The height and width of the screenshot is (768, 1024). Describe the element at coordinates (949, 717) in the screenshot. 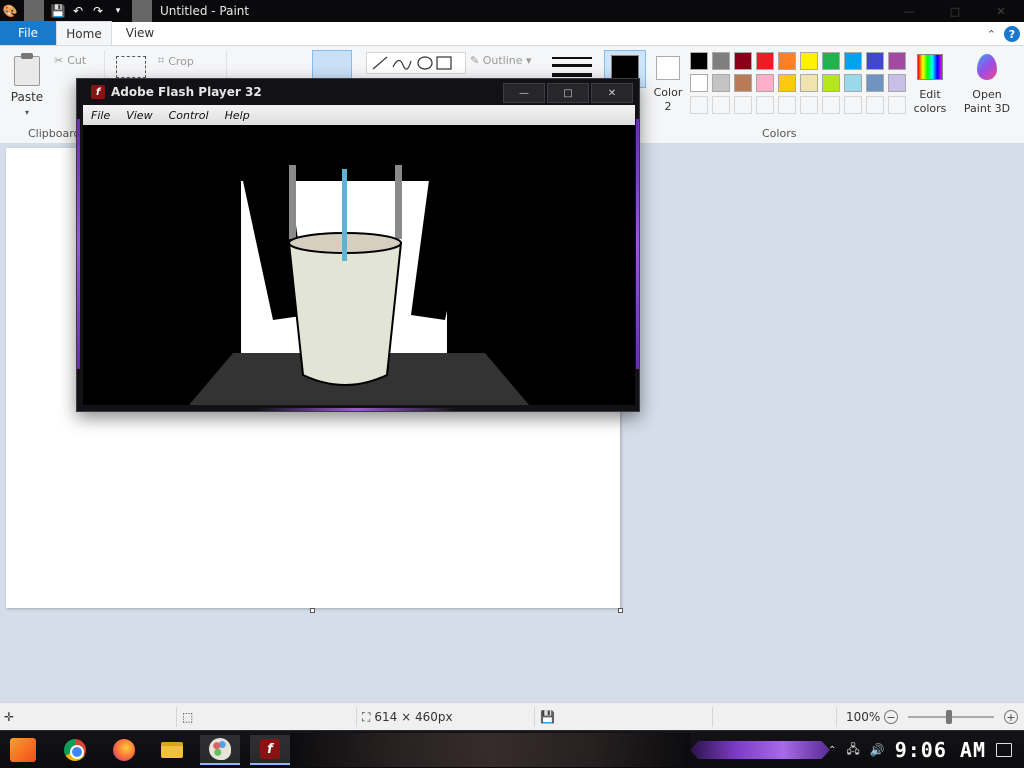

I see `zoom-slider-thumb` at that location.